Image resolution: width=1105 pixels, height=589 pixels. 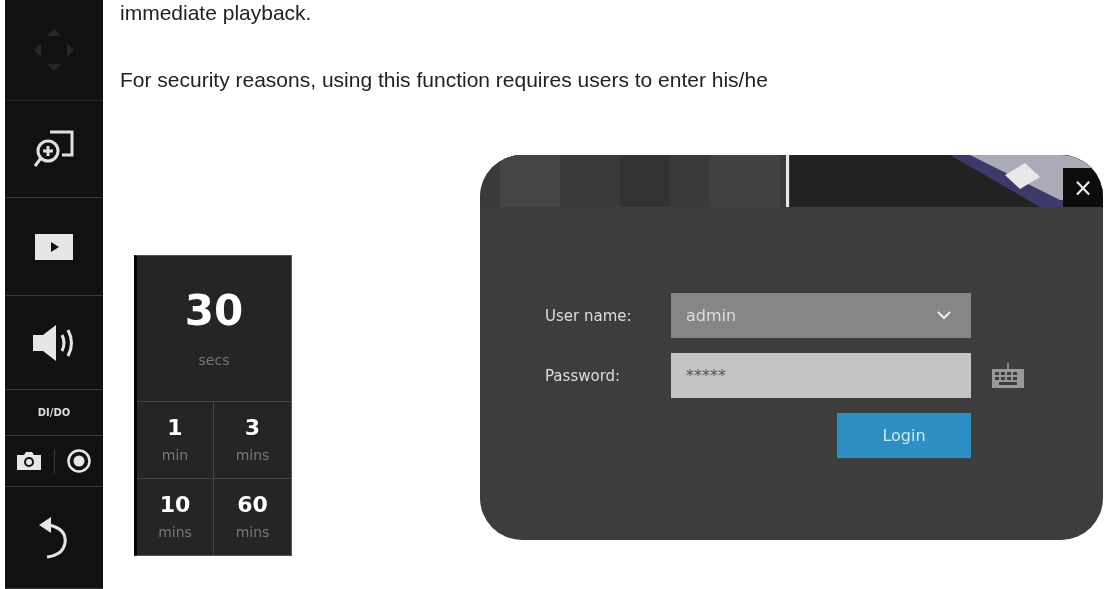 What do you see at coordinates (78, 461) in the screenshot?
I see `record-icon` at bounding box center [78, 461].